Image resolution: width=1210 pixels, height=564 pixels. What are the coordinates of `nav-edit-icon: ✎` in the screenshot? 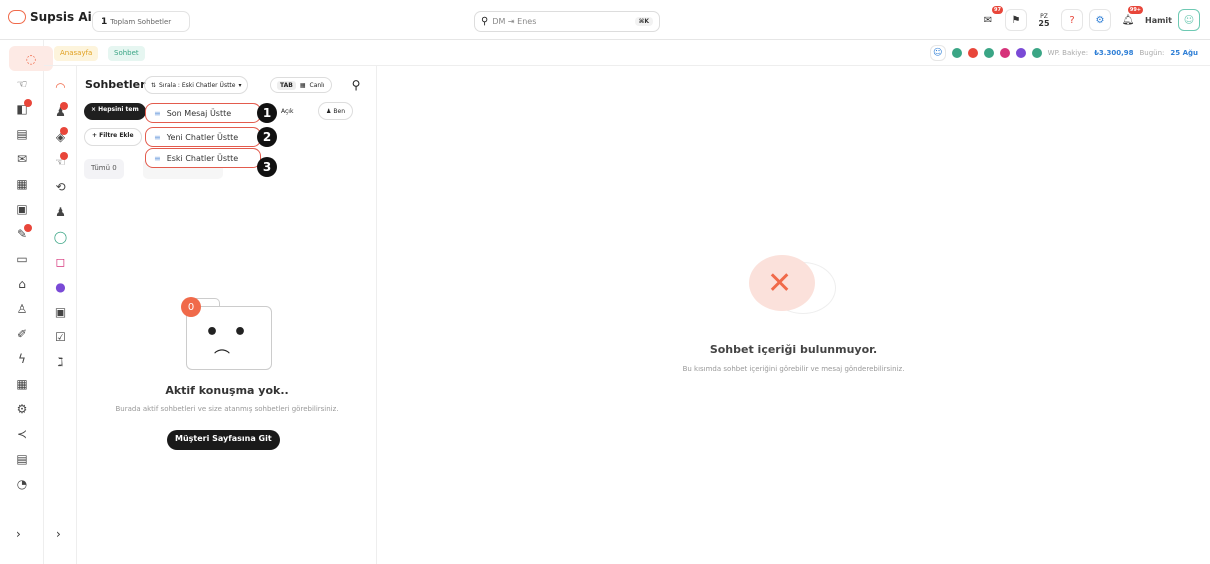 It's located at (22, 233).